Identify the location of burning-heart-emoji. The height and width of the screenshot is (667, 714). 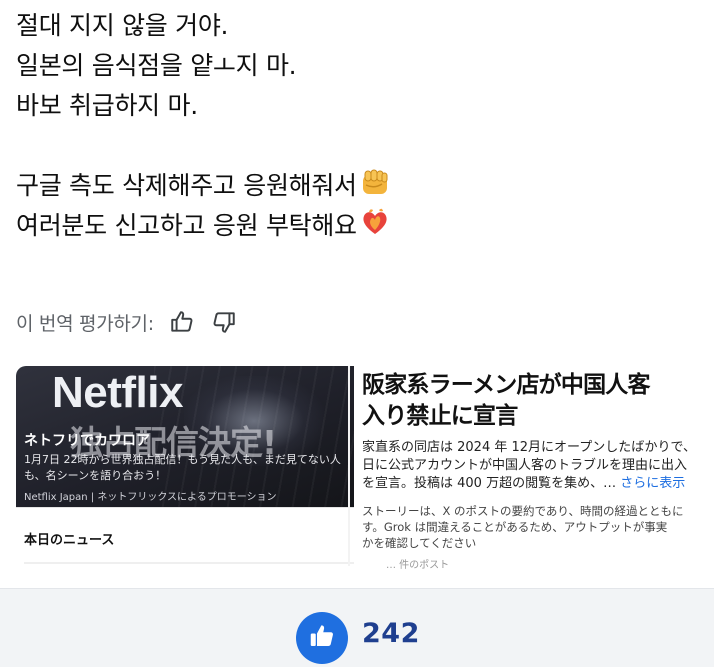
(375, 228).